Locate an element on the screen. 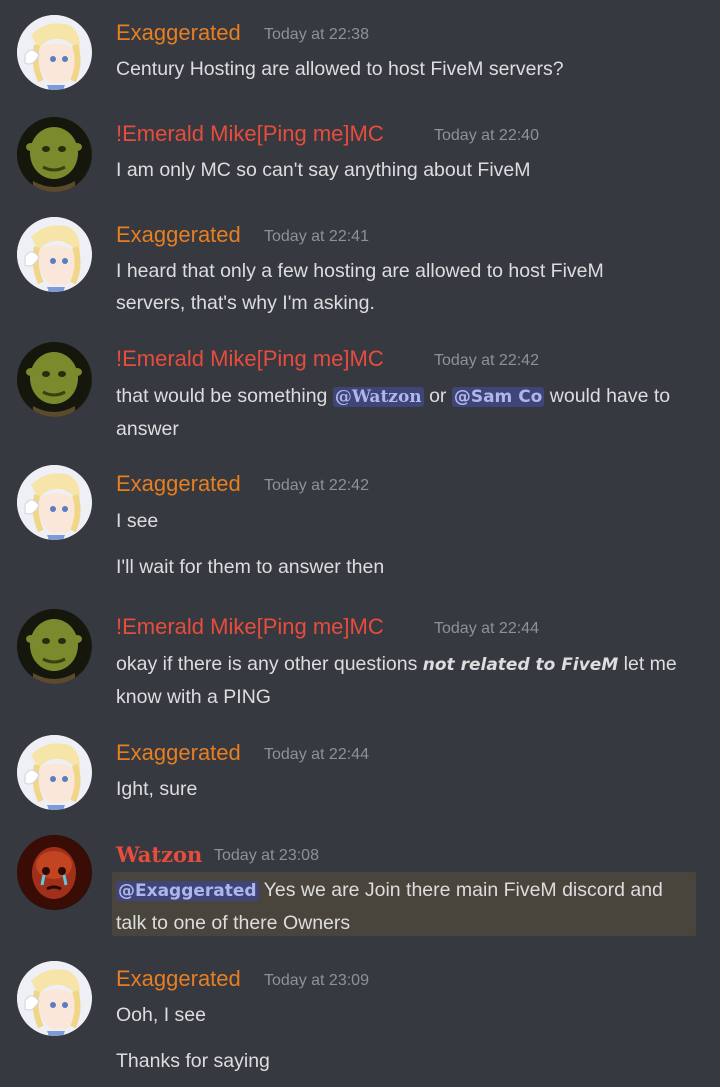 This screenshot has height=1087, width=720. message-text: I see is located at coordinates (137, 521).